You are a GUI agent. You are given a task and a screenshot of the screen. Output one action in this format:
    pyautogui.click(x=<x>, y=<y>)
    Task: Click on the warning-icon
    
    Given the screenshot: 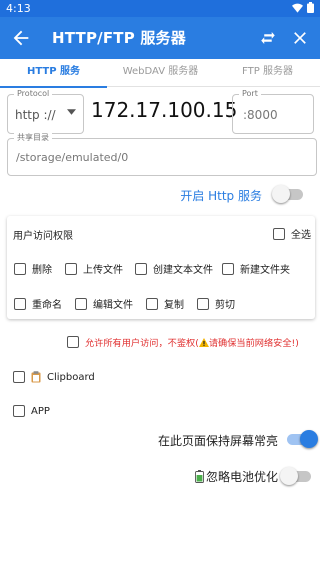 What is the action you would take?
    pyautogui.click(x=203, y=342)
    